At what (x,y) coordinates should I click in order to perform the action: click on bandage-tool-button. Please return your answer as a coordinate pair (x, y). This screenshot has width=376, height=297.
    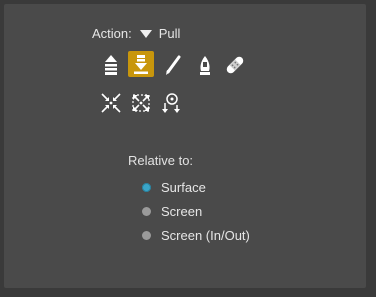
    Looking at the image, I should click on (235, 65).